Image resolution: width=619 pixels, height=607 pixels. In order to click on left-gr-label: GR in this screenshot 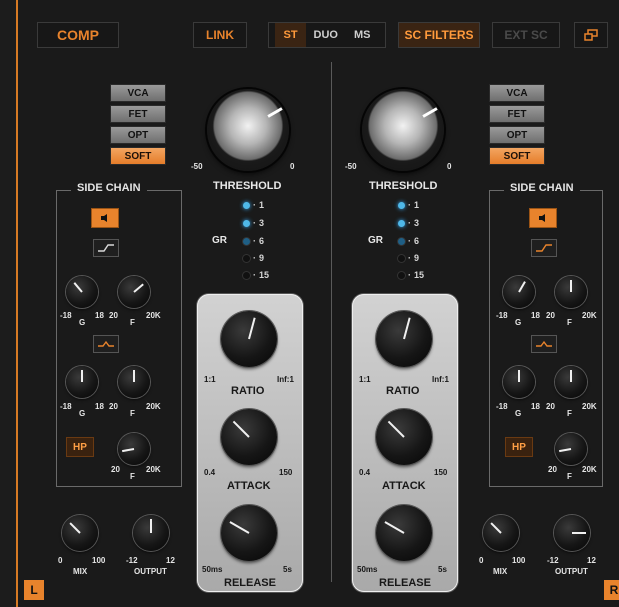, I will do `click(219, 240)`.